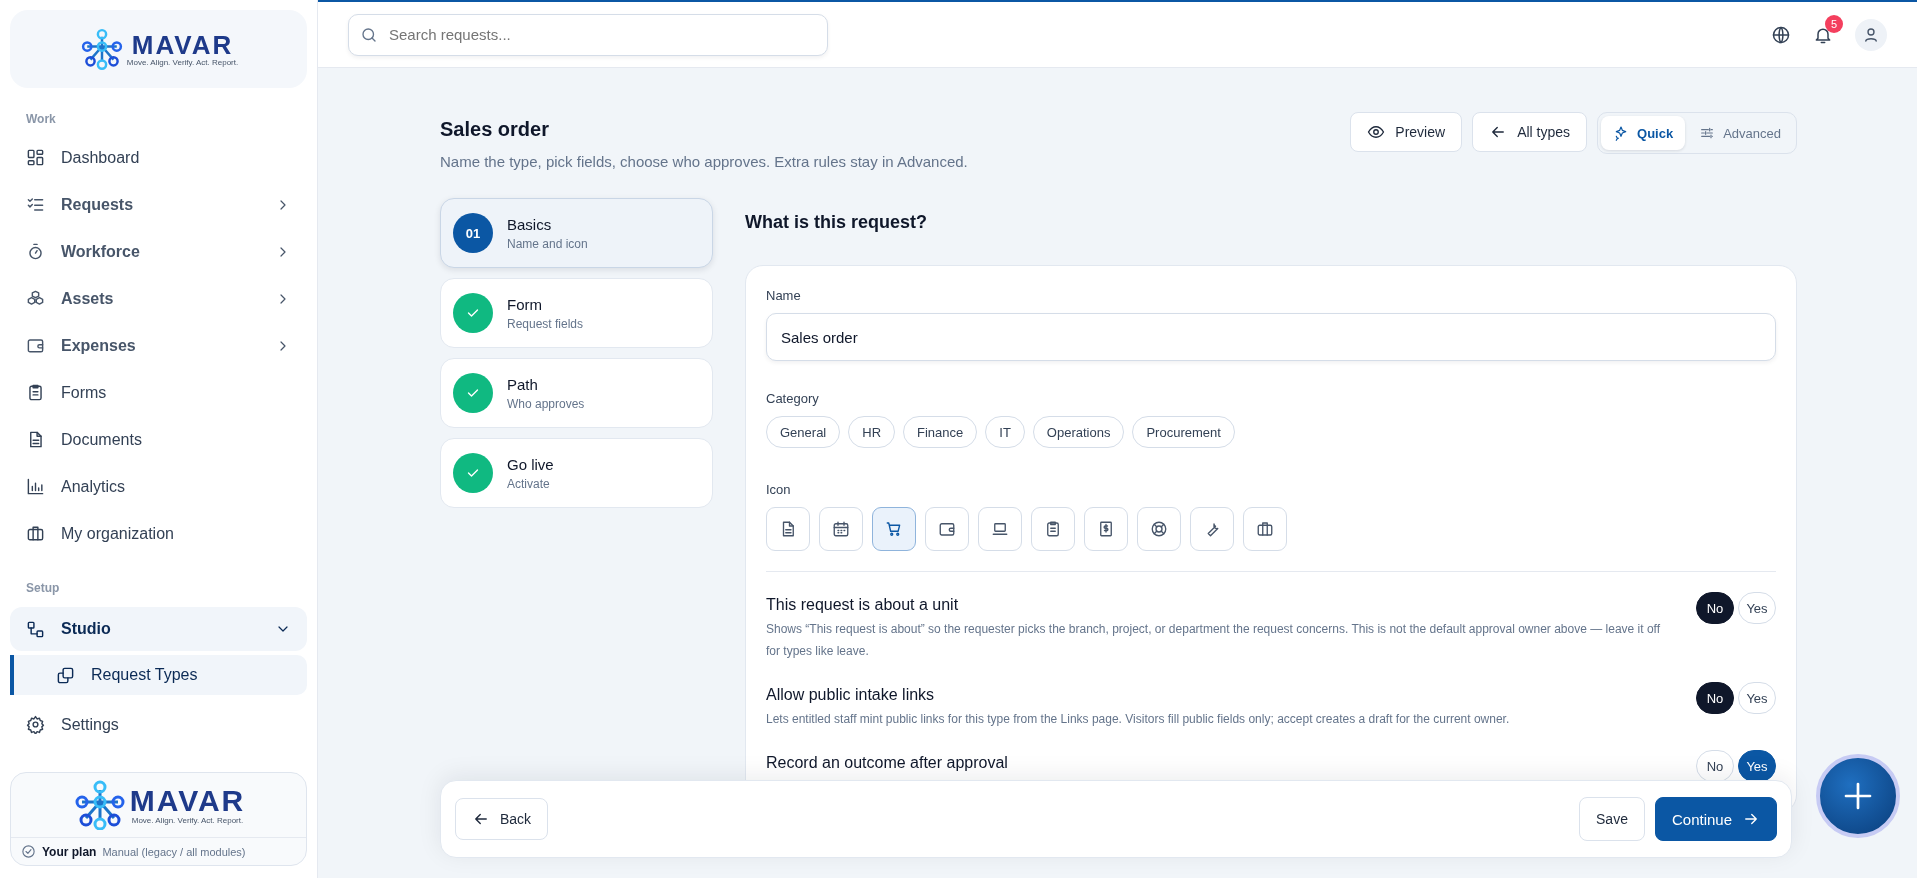  What do you see at coordinates (502, 819) in the screenshot?
I see `back-button: Back` at bounding box center [502, 819].